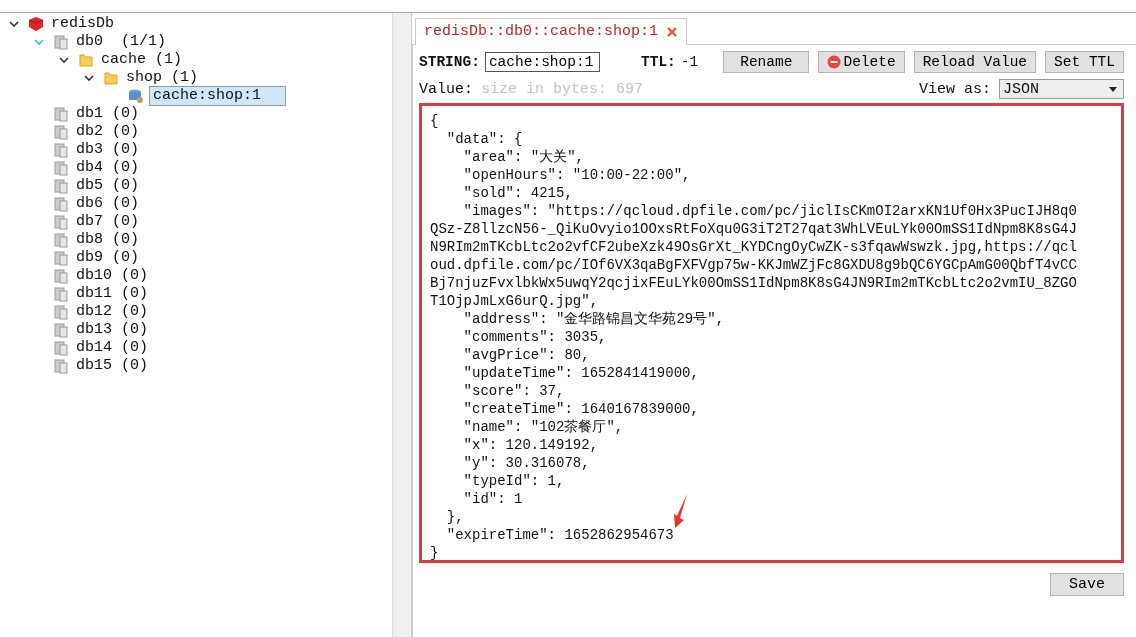  I want to click on tree-item: db9 (0), so click(107, 258).